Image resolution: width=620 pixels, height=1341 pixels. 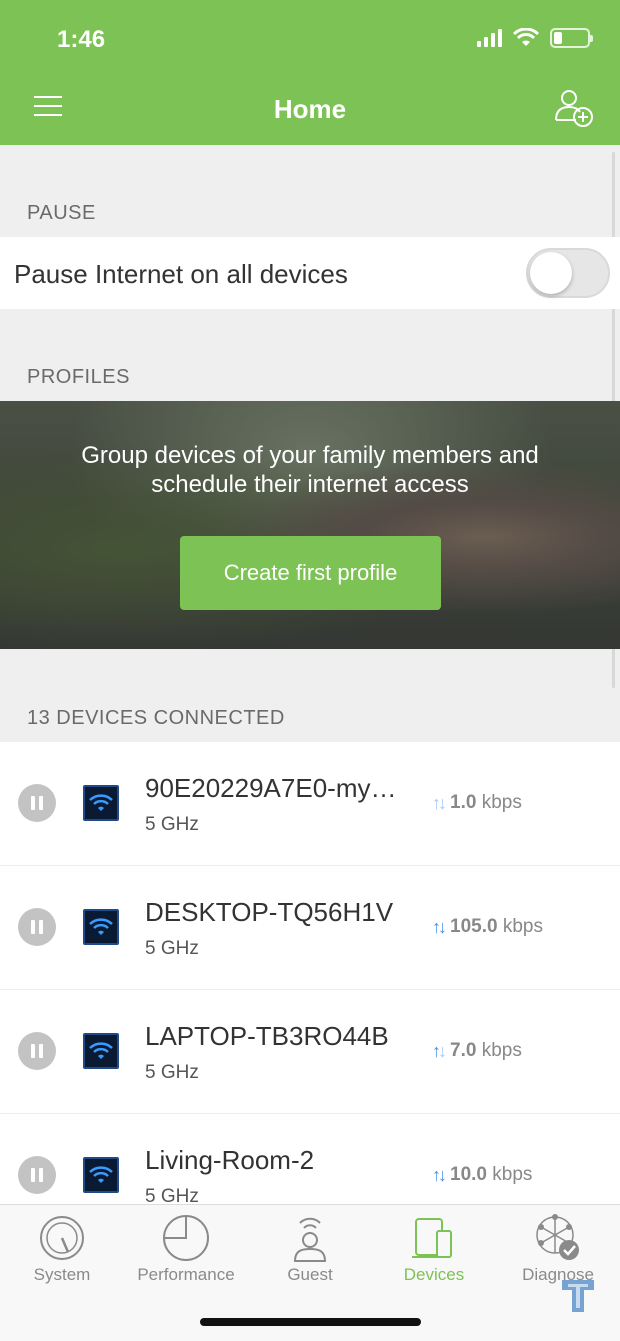 What do you see at coordinates (432, 1238) in the screenshot?
I see `devices-icon` at bounding box center [432, 1238].